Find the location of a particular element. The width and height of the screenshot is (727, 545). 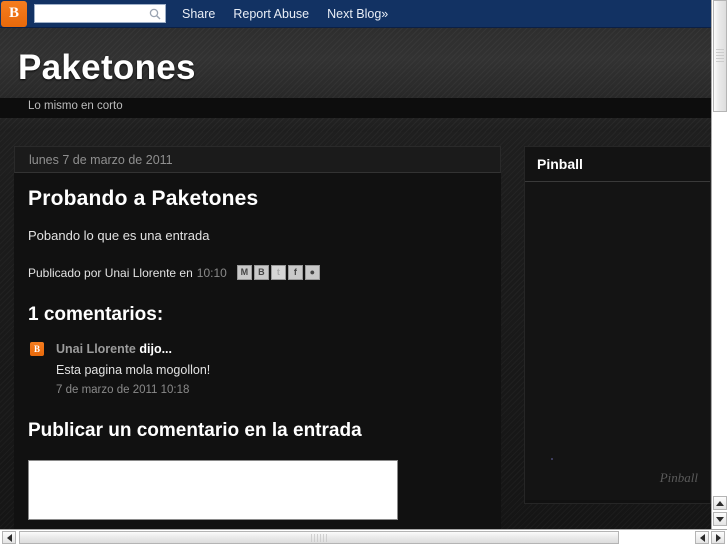

comment-timestamp: 7 de marzo de 2011 10:18 is located at coordinates (271, 390).